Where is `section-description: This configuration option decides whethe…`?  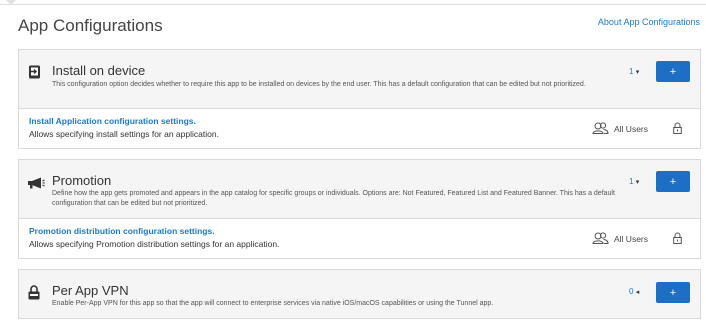 section-description: This configuration option decides whethe… is located at coordinates (319, 84).